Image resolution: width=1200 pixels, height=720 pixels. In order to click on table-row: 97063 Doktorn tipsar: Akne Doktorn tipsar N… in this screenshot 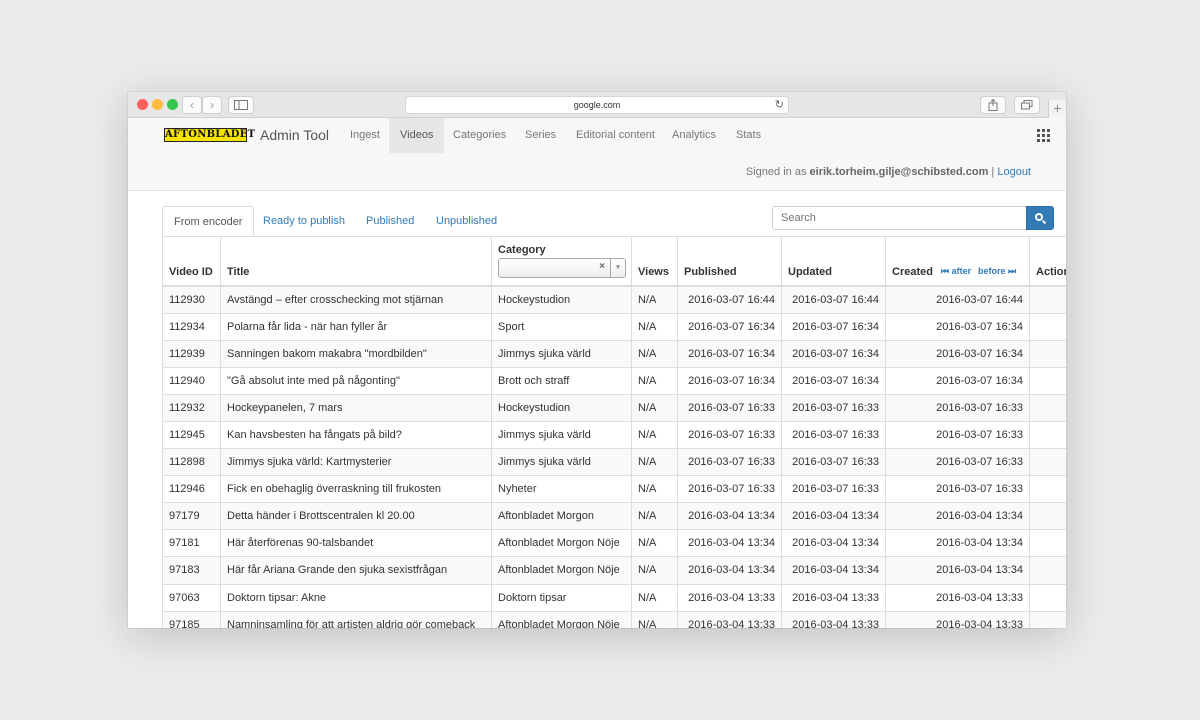, I will do `click(614, 597)`.